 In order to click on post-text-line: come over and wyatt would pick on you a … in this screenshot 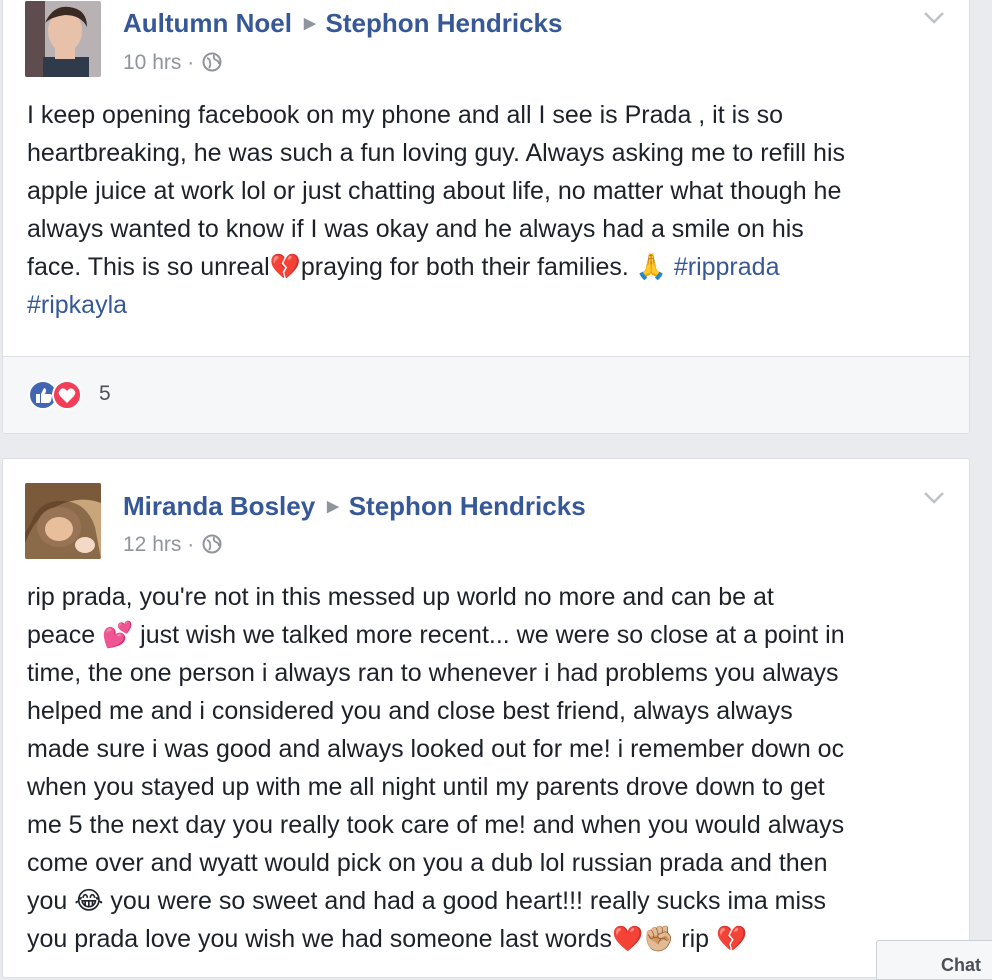, I will do `click(427, 863)`.